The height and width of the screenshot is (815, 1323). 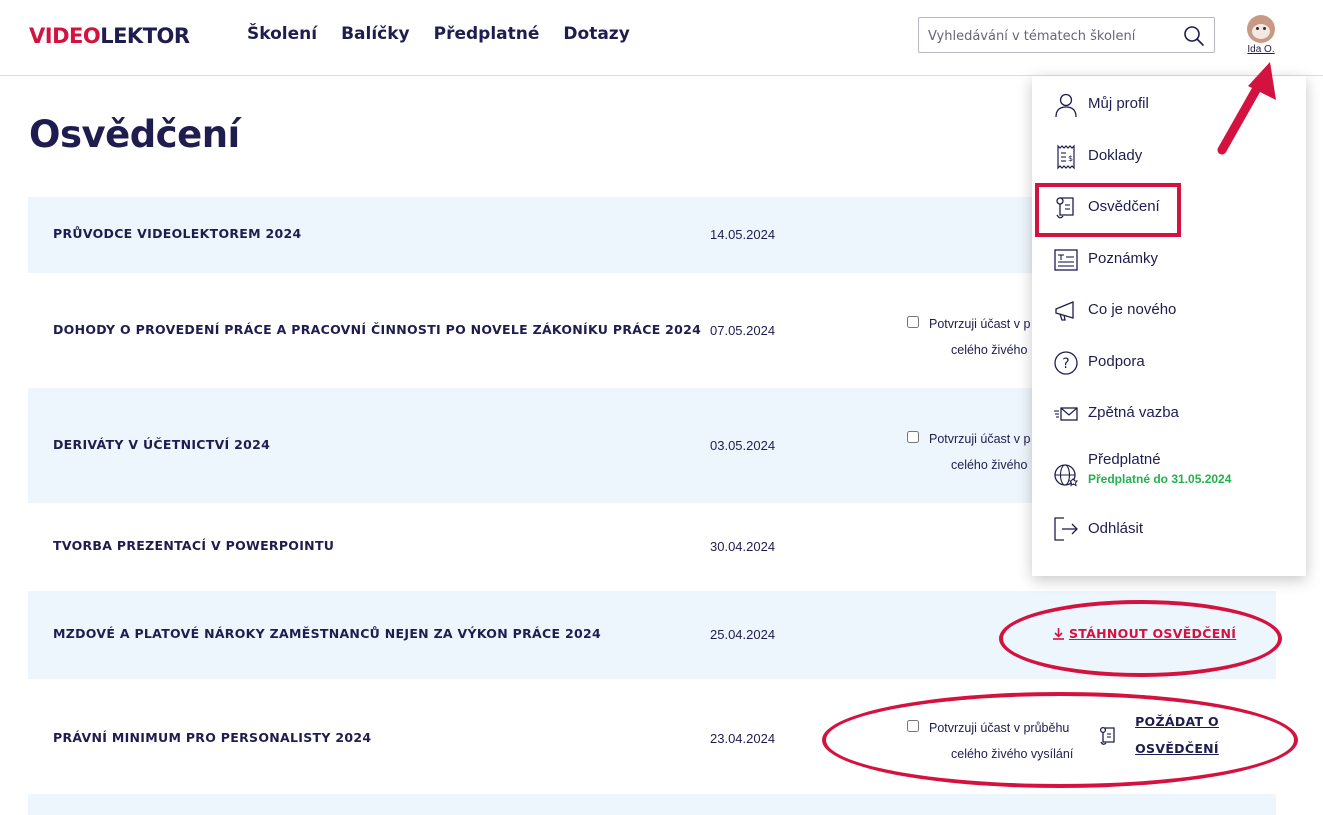 I want to click on table-row, so click(x=652, y=804).